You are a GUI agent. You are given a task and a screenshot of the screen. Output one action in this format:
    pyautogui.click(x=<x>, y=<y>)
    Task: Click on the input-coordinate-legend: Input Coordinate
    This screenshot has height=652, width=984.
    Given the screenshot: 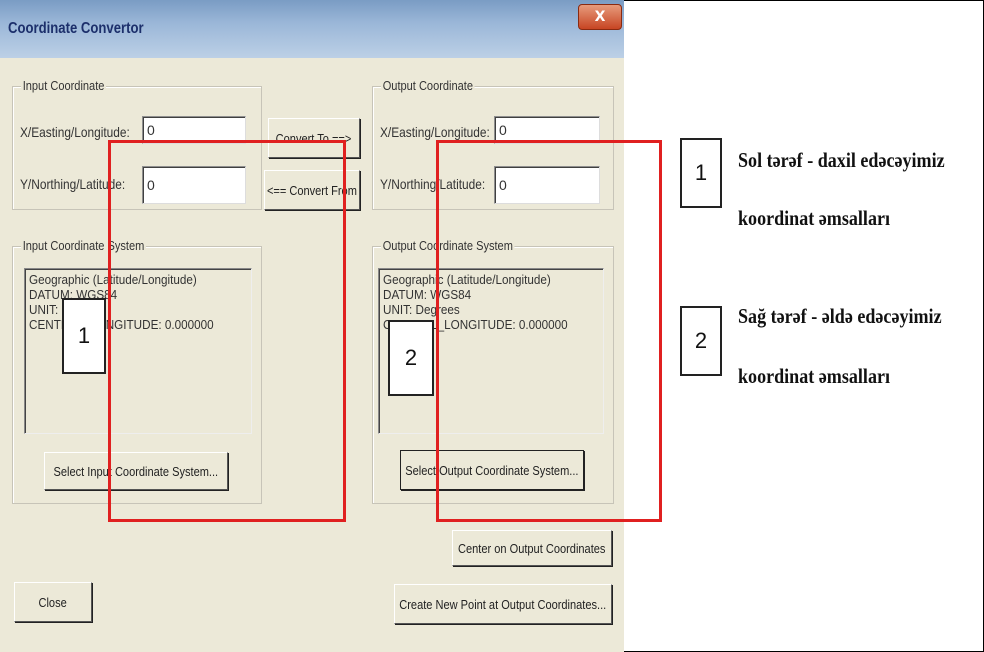 What is the action you would take?
    pyautogui.click(x=64, y=85)
    